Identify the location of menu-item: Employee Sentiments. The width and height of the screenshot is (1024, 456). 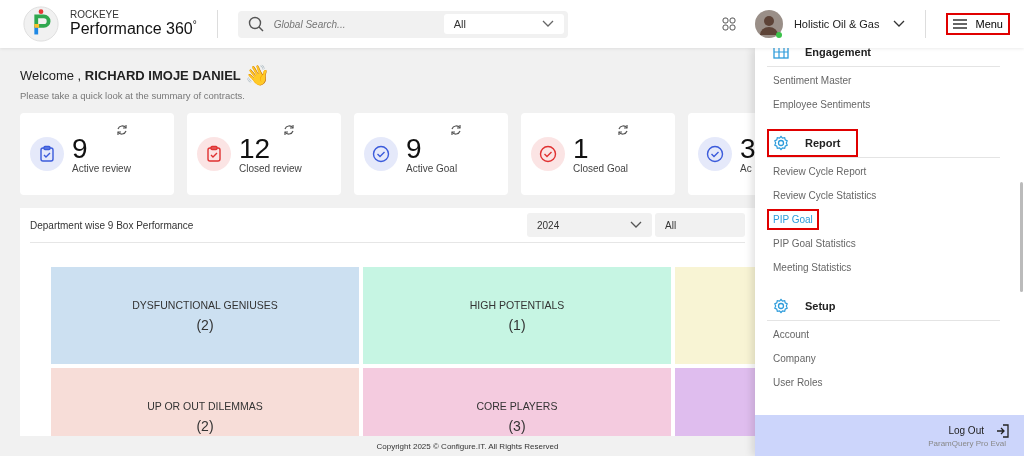
(822, 104).